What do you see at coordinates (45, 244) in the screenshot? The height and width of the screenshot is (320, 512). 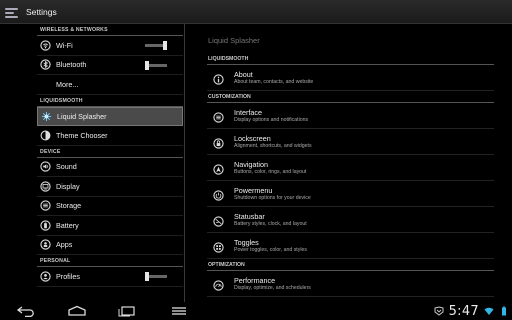 I see `apps-icon` at bounding box center [45, 244].